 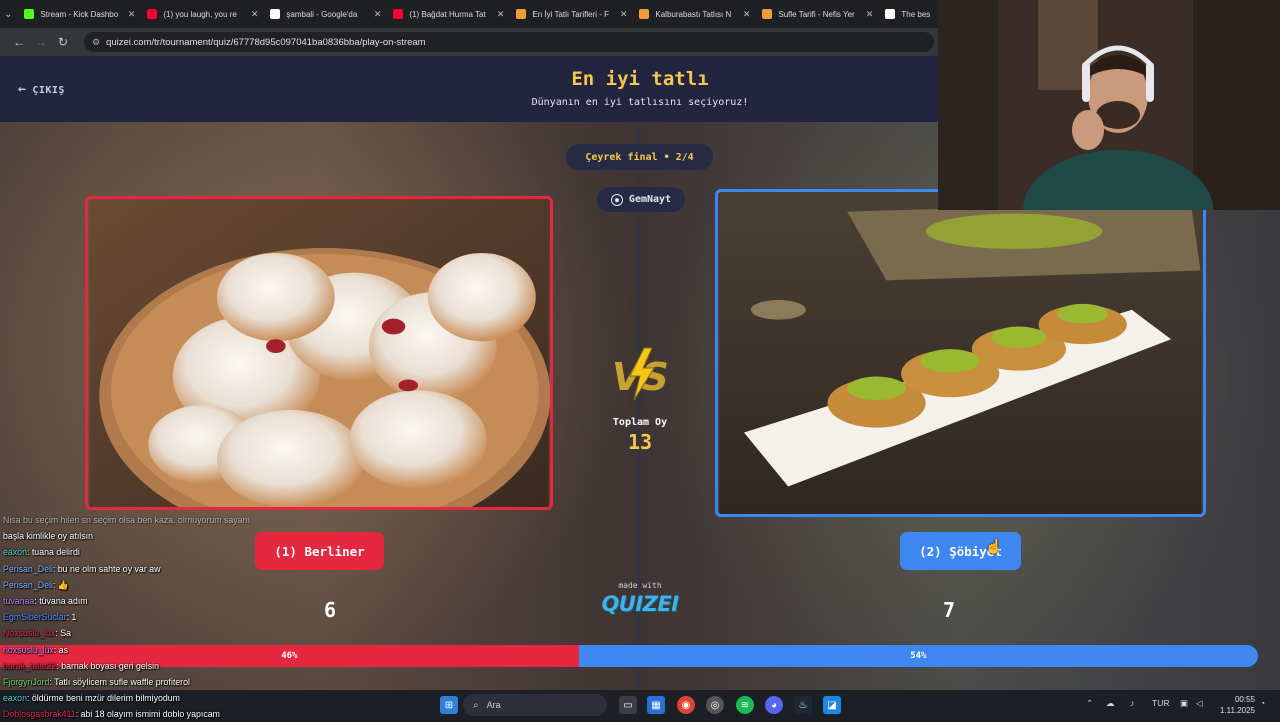 What do you see at coordinates (41, 42) in the screenshot?
I see `forward-arrow-icon: →` at bounding box center [41, 42].